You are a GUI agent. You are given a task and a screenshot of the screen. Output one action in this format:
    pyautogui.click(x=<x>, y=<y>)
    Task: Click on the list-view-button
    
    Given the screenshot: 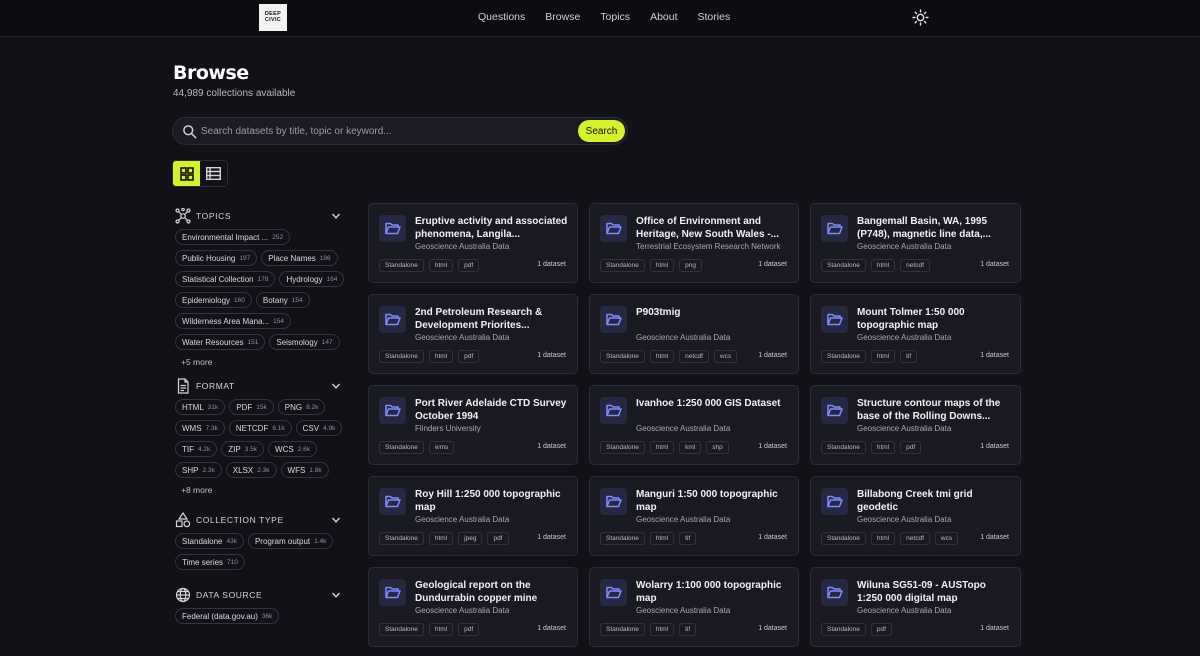 What is the action you would take?
    pyautogui.click(x=213, y=173)
    